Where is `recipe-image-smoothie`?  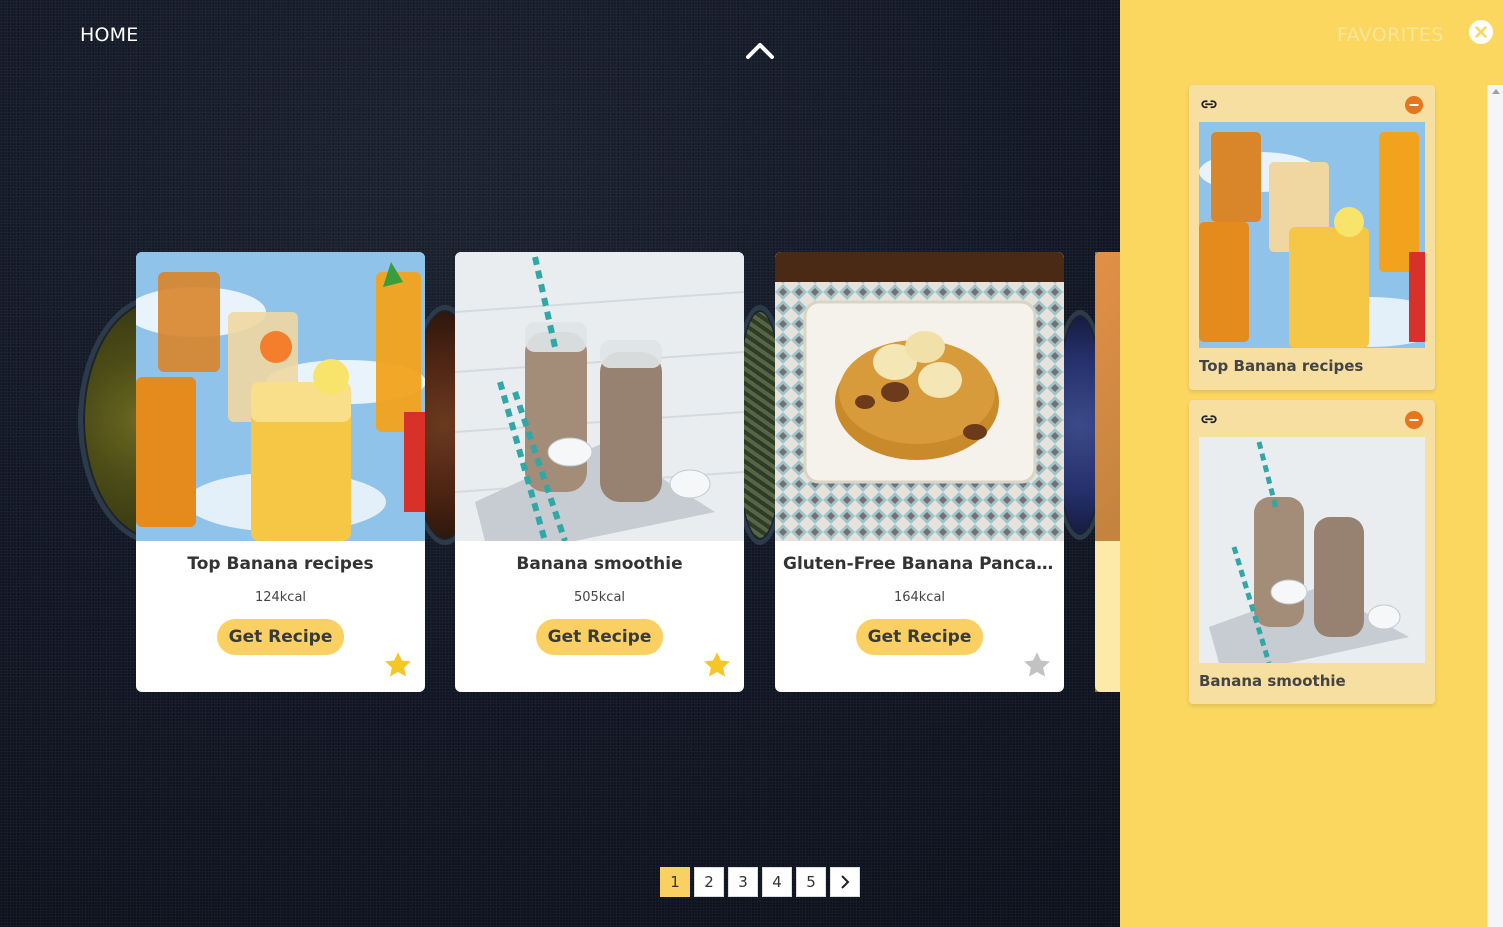
recipe-image-smoothie is located at coordinates (599, 396).